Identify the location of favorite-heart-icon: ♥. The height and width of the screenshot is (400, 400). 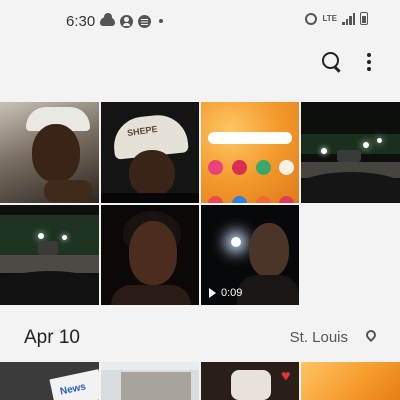
(286, 376).